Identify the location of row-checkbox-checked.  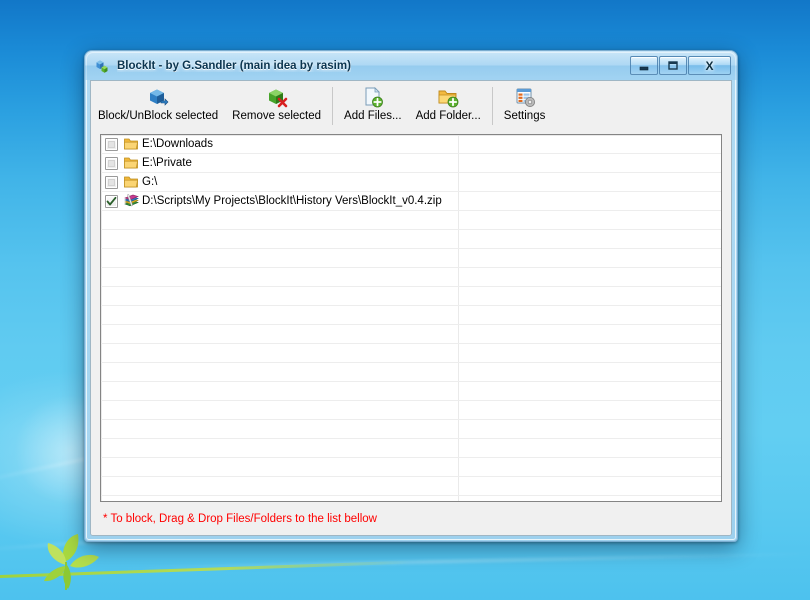
(111, 201).